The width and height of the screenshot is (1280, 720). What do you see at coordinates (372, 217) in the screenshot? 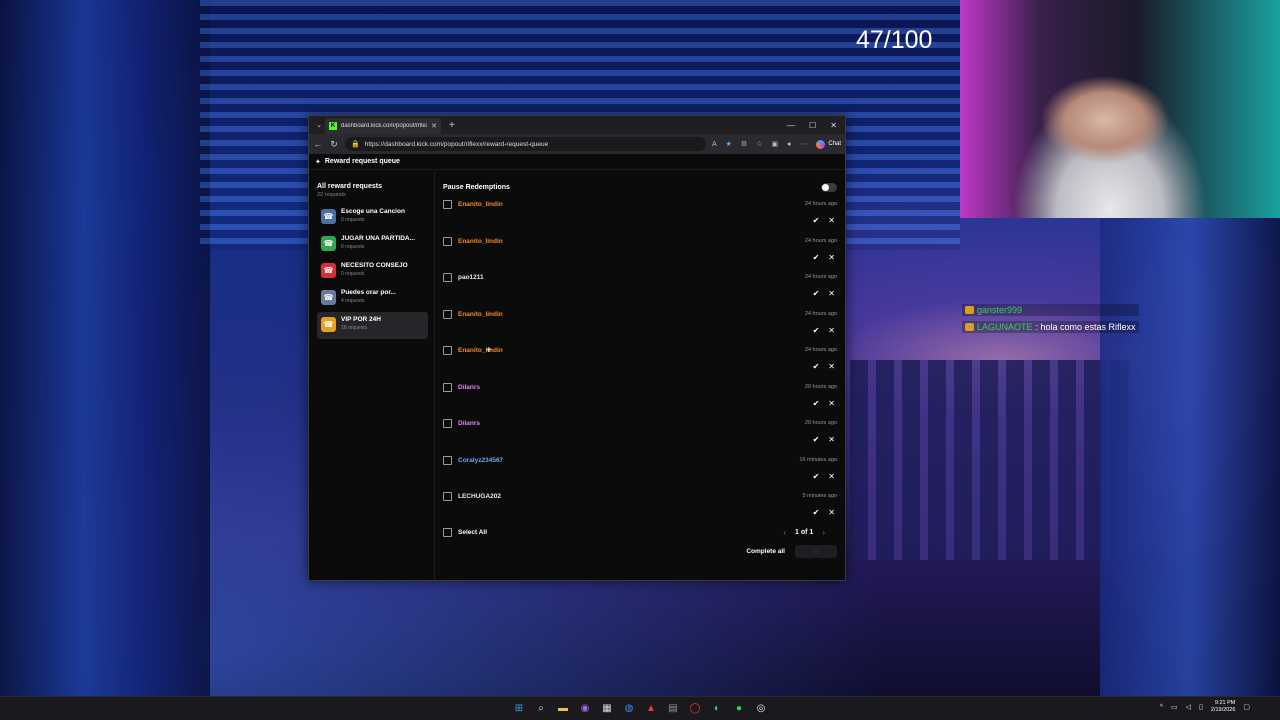
I see `sidebar-item-escoge-una-cancion: ☎ Escoge una Cancion 0 requests` at bounding box center [372, 217].